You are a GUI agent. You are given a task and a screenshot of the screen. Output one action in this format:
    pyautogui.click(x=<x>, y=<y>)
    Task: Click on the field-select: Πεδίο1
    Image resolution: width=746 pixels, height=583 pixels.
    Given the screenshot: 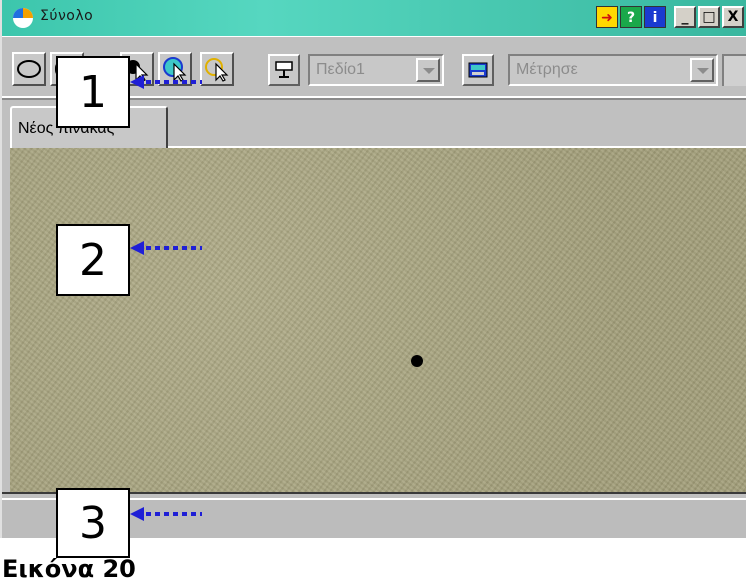 What is the action you would take?
    pyautogui.click(x=376, y=70)
    